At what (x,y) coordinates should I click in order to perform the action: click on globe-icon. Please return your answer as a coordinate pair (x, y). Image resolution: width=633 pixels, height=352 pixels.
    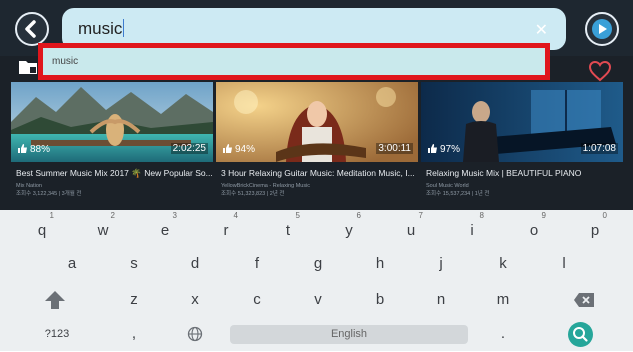
    Looking at the image, I should click on (195, 334).